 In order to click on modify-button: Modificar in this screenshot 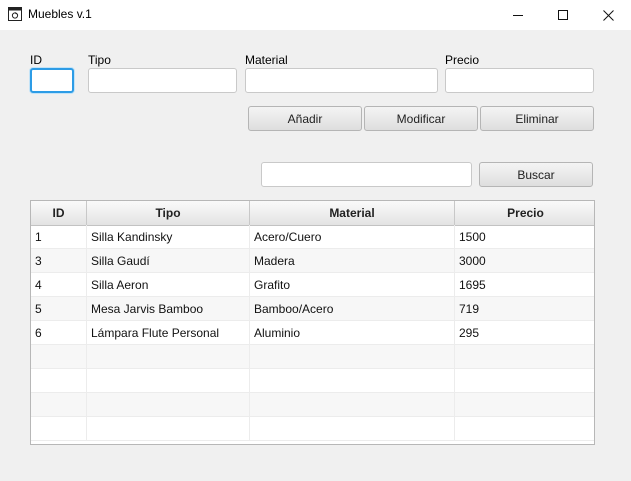, I will do `click(421, 118)`.